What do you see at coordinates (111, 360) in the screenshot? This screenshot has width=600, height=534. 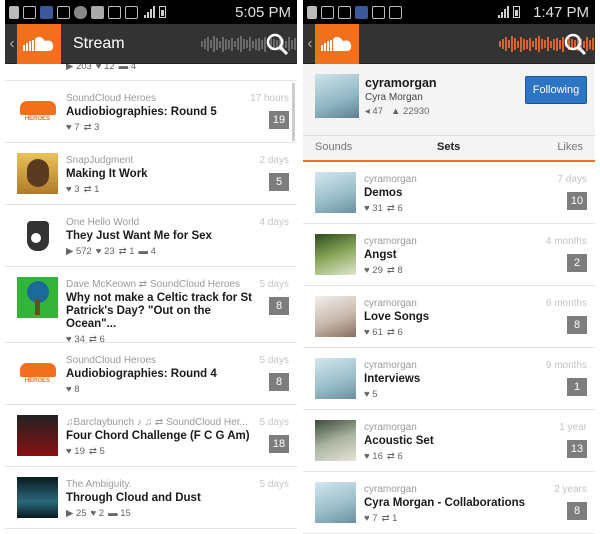 I see `item-user: SoundCloud Heroes` at bounding box center [111, 360].